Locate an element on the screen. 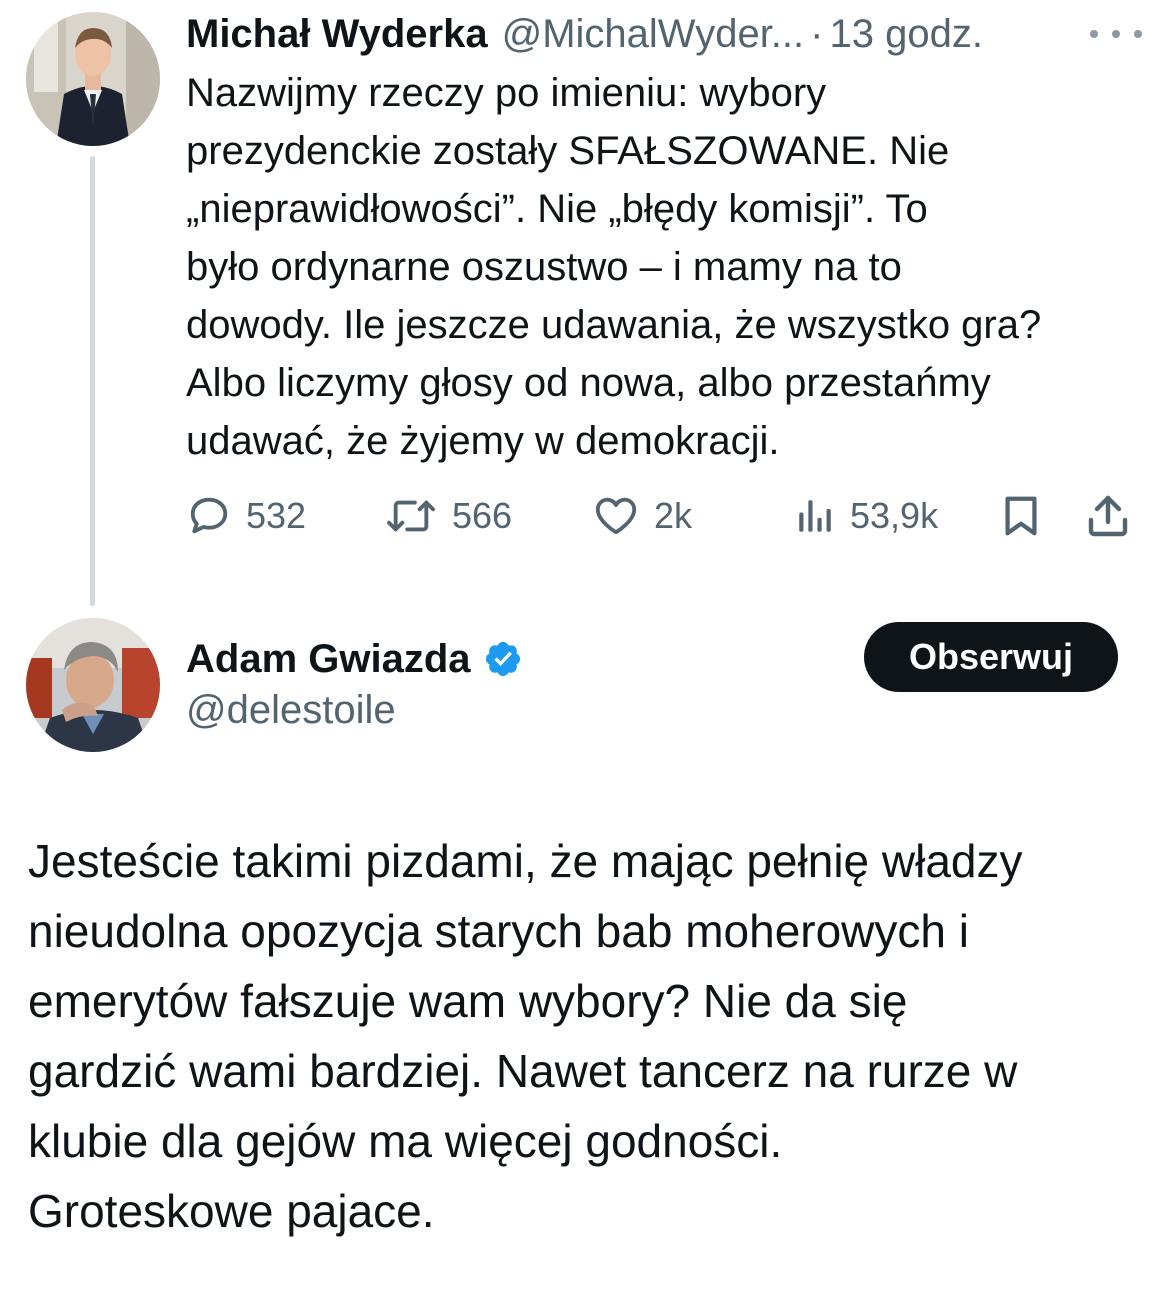 Image resolution: width=1170 pixels, height=1291 pixels. views-icon is located at coordinates (815, 516).